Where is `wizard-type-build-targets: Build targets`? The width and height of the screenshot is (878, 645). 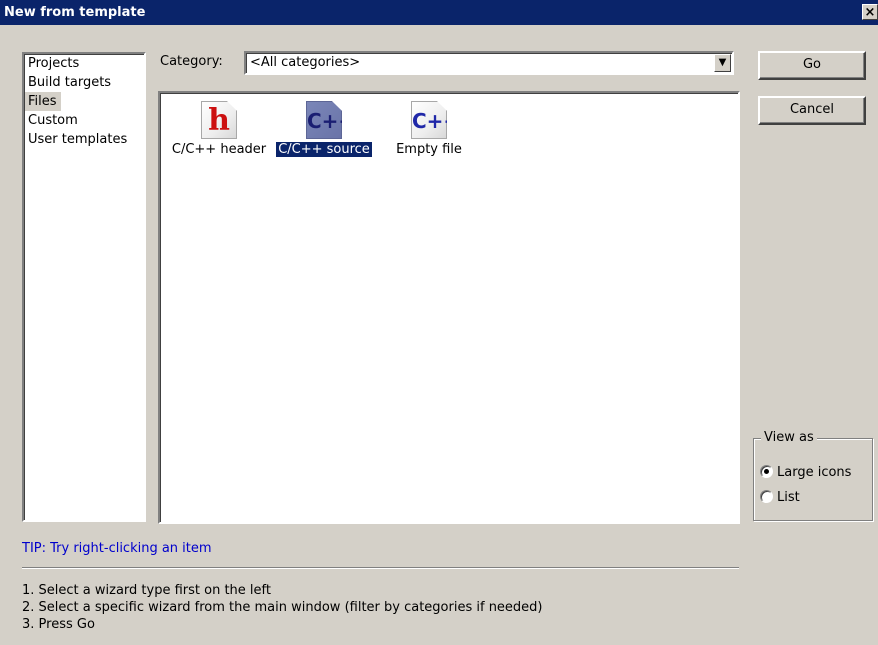
wizard-type-build-targets: Build targets is located at coordinates (84, 82).